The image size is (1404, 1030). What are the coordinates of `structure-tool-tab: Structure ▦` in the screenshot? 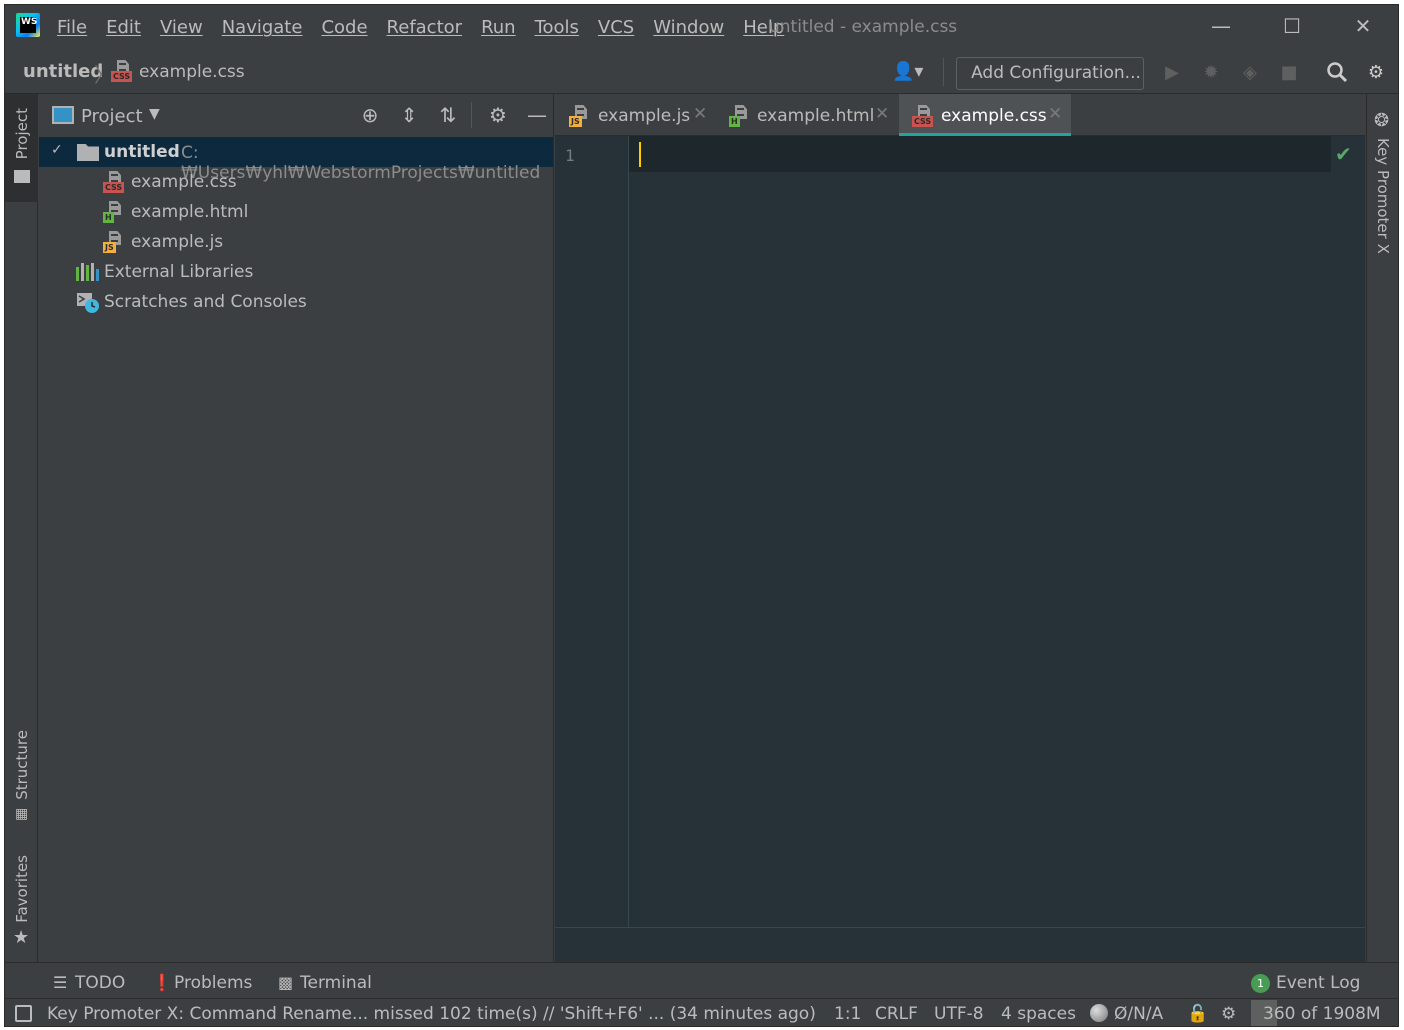 It's located at (21, 774).